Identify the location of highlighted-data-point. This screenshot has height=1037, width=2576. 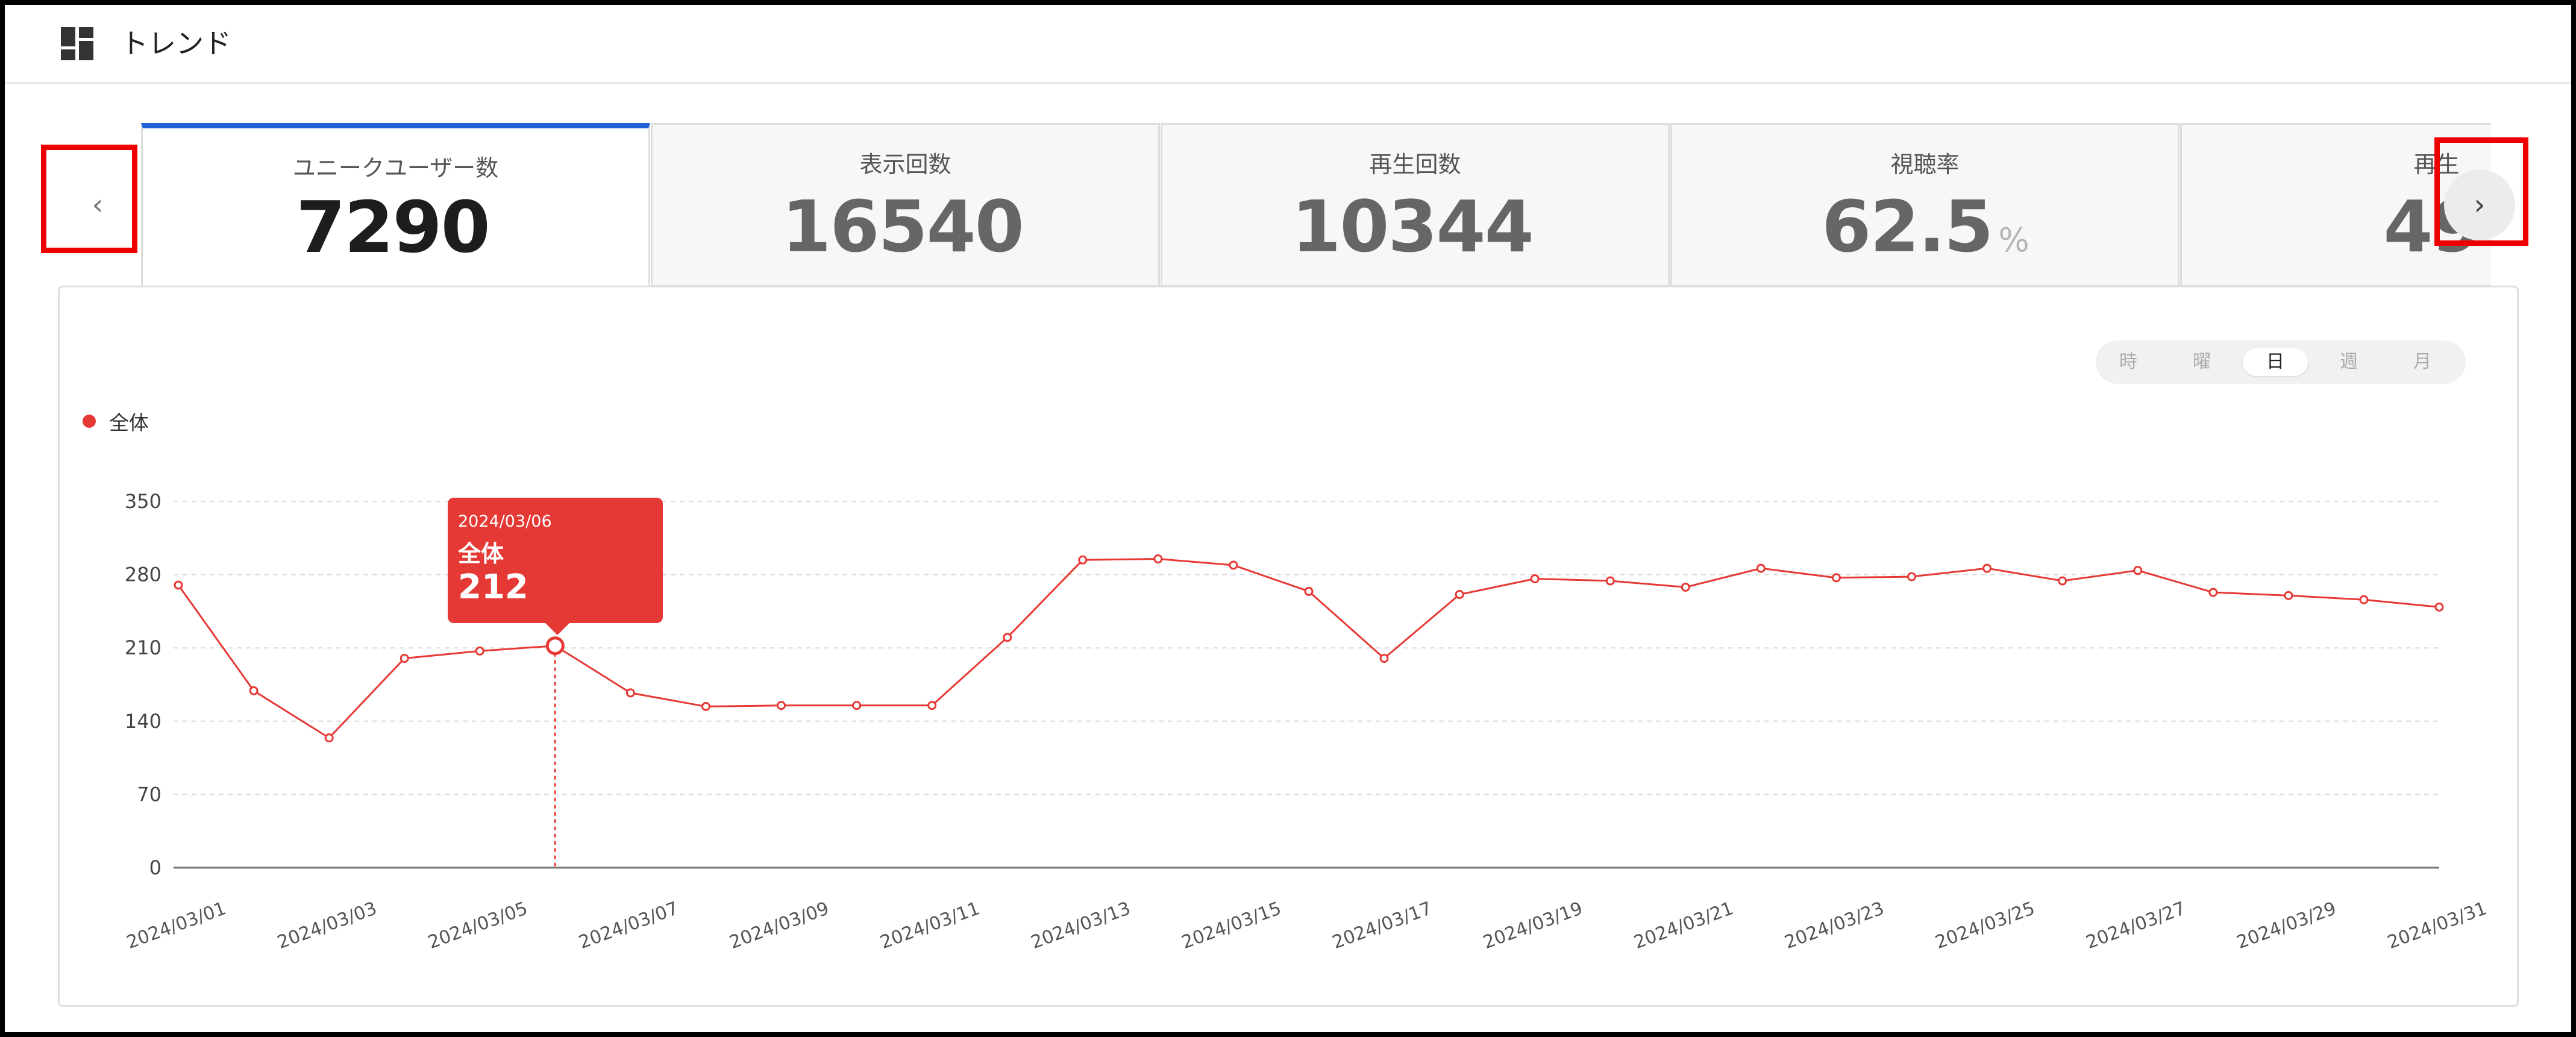
(555, 646).